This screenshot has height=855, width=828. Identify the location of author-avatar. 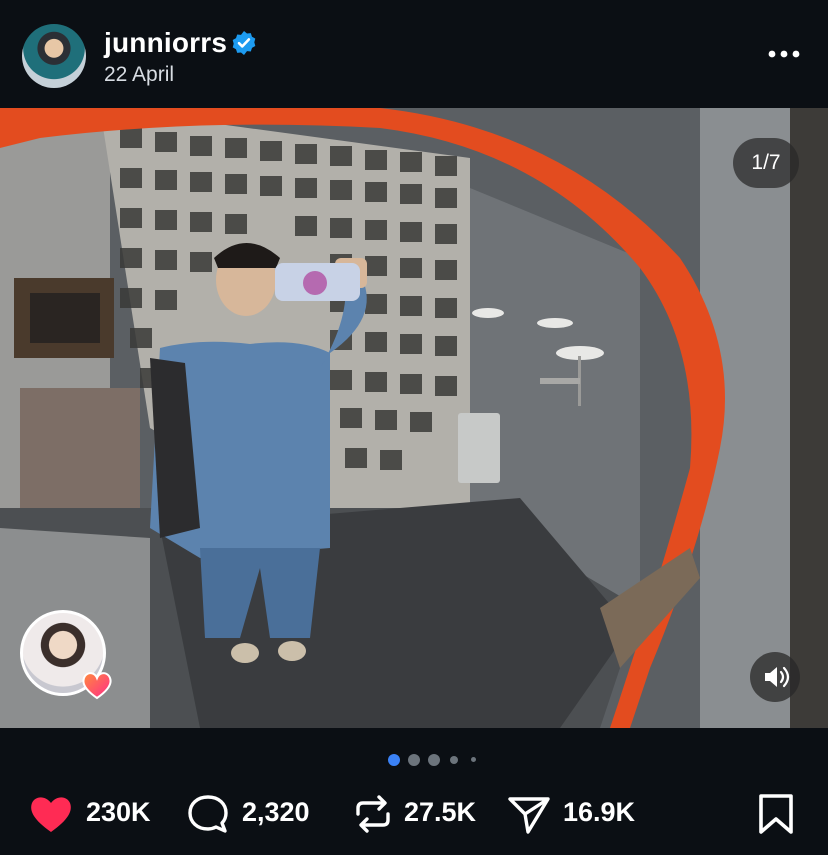
(54, 56).